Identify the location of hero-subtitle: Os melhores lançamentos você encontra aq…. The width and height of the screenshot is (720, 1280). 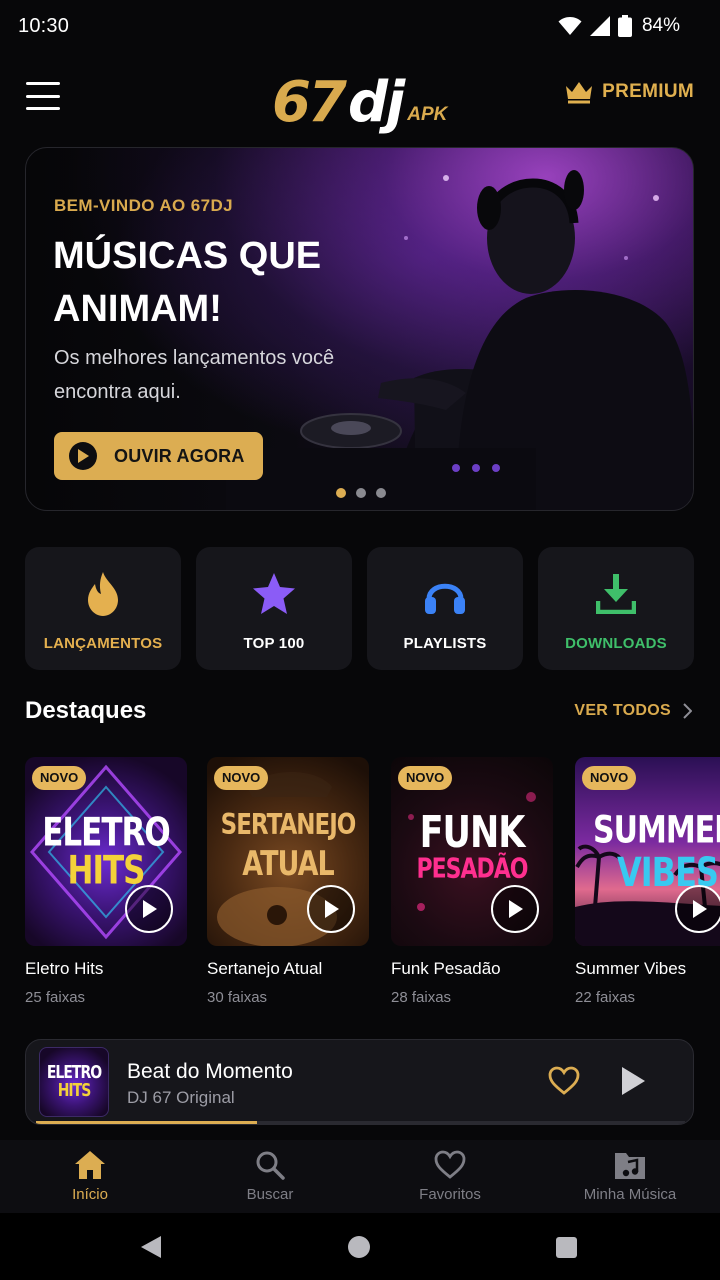
(194, 375).